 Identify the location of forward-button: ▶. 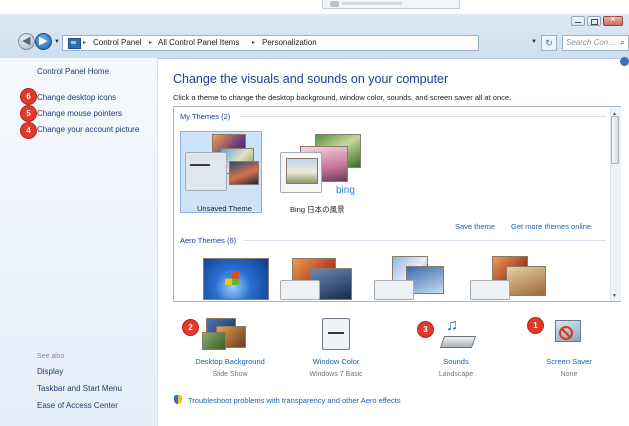
(43, 41).